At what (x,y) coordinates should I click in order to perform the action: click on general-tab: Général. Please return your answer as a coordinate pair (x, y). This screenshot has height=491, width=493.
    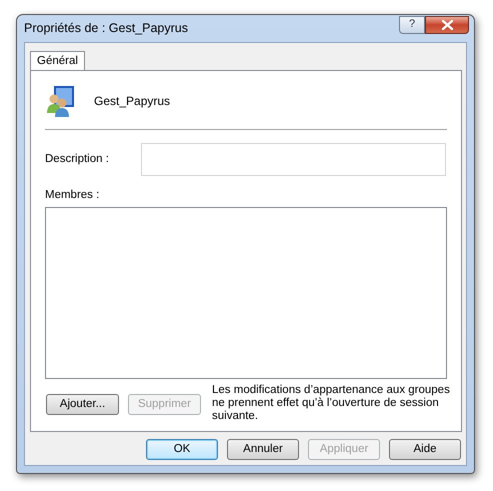
    Looking at the image, I should click on (57, 61).